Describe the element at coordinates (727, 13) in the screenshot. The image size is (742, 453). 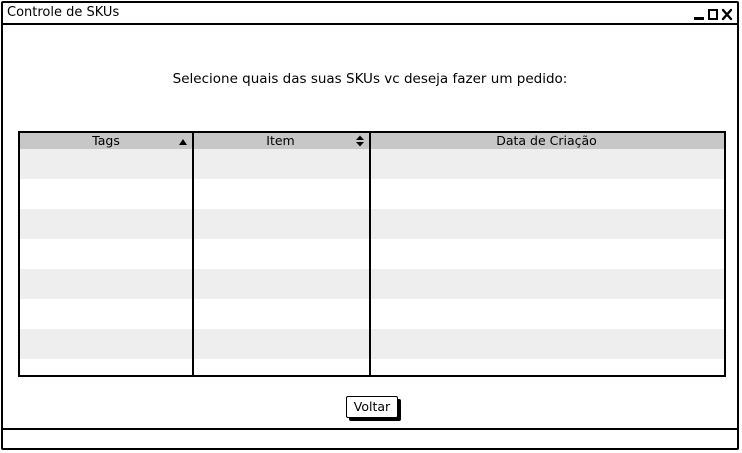
I see `close-icon` at that location.